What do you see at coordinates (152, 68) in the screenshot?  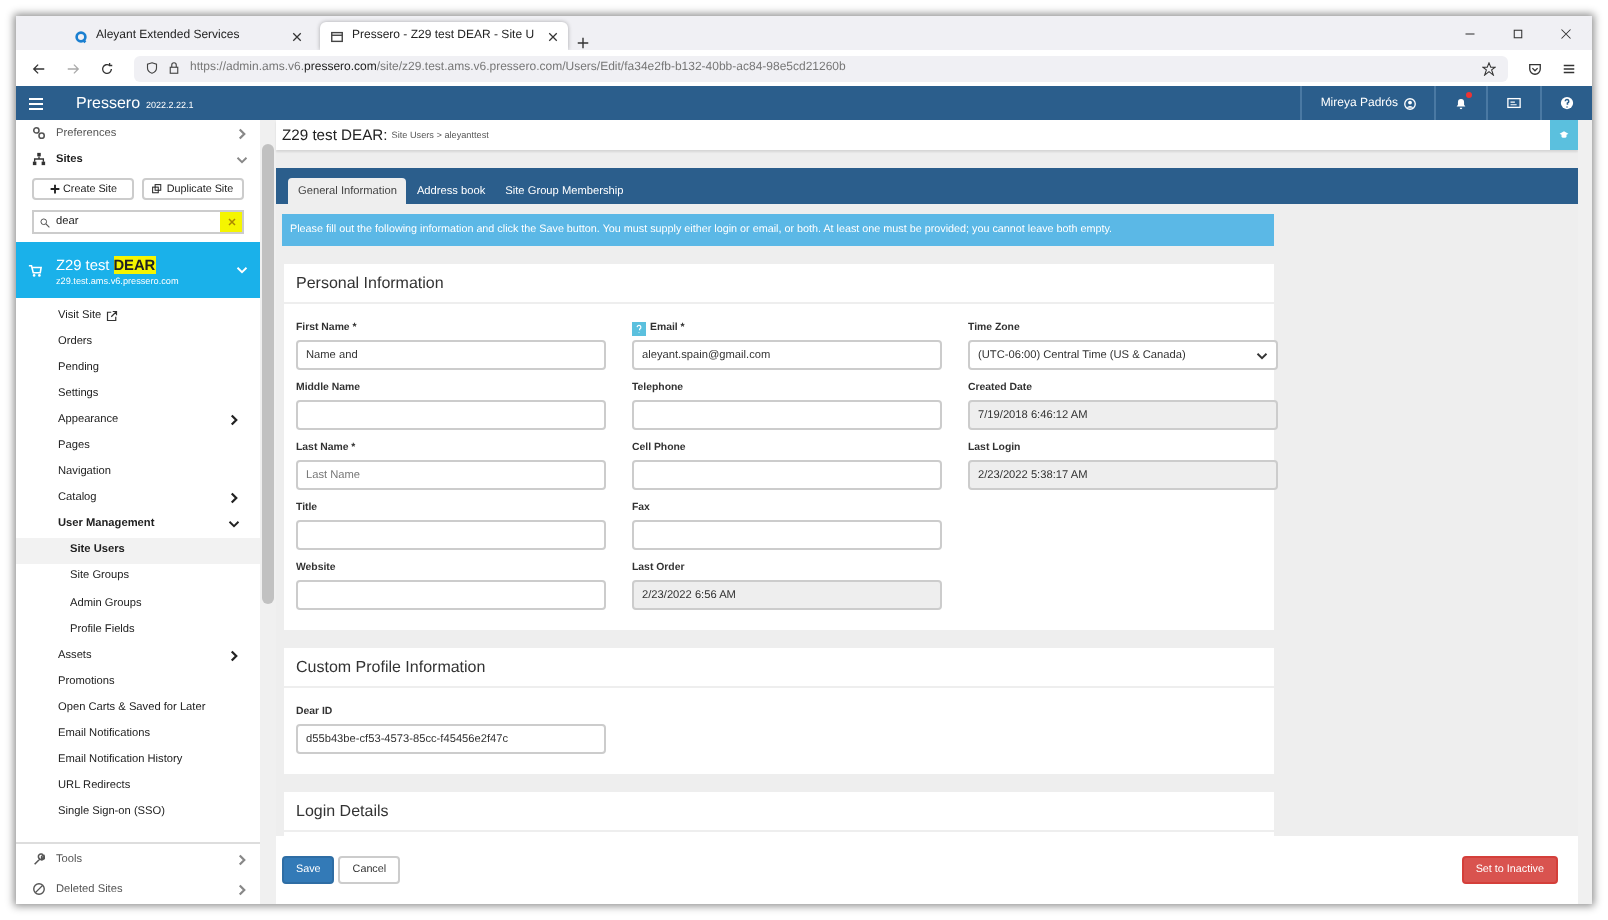 I see `shield-icon` at bounding box center [152, 68].